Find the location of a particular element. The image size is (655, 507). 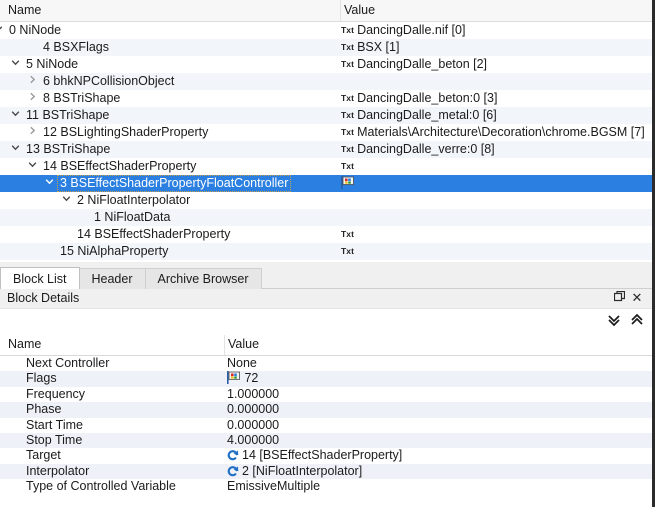

details-row: Frequency 1.000000 is located at coordinates (326, 394).